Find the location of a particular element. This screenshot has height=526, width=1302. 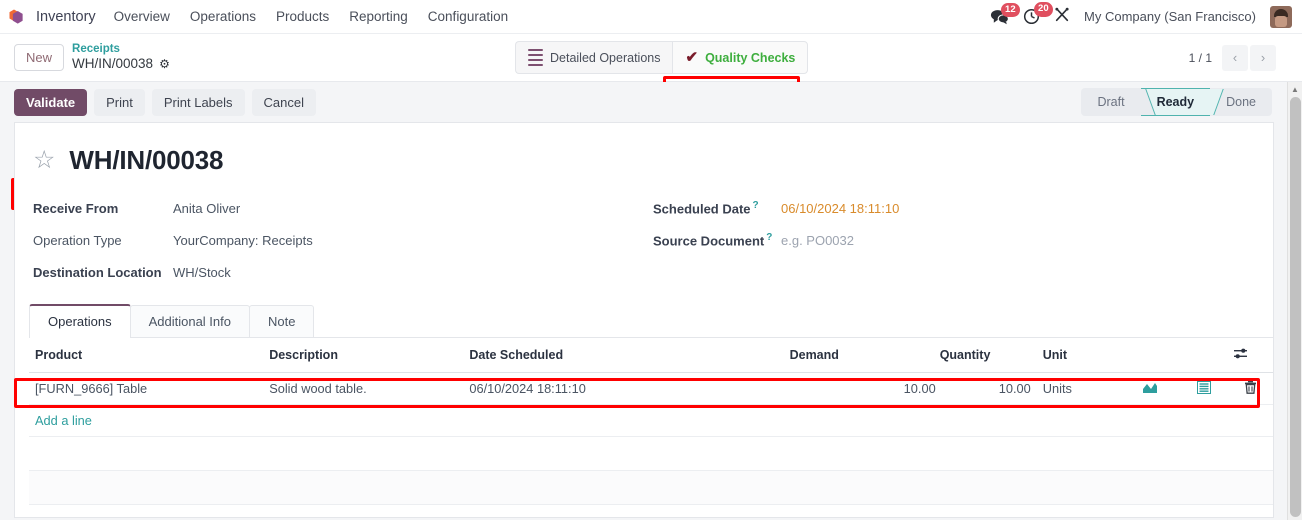

list-lines-icon is located at coordinates (535, 57).